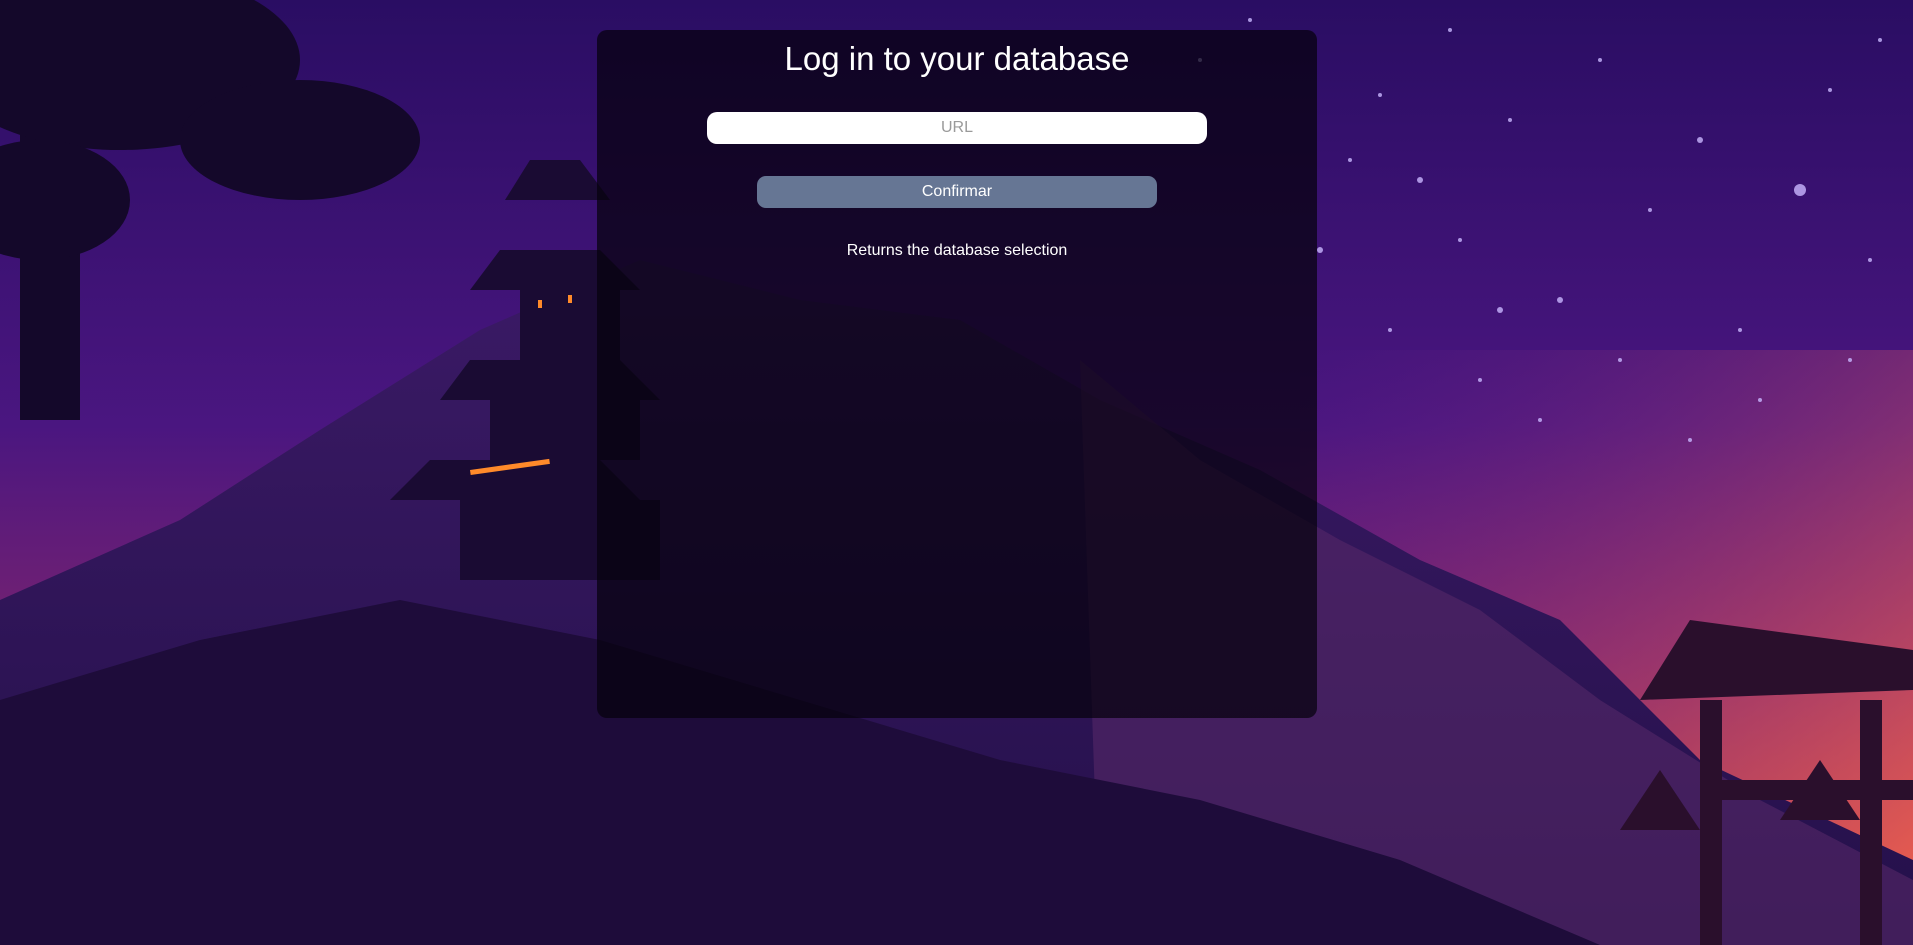 This screenshot has width=1913, height=945. Describe the element at coordinates (957, 251) in the screenshot. I see `return-database-selection-link: Returns the database selection` at that location.